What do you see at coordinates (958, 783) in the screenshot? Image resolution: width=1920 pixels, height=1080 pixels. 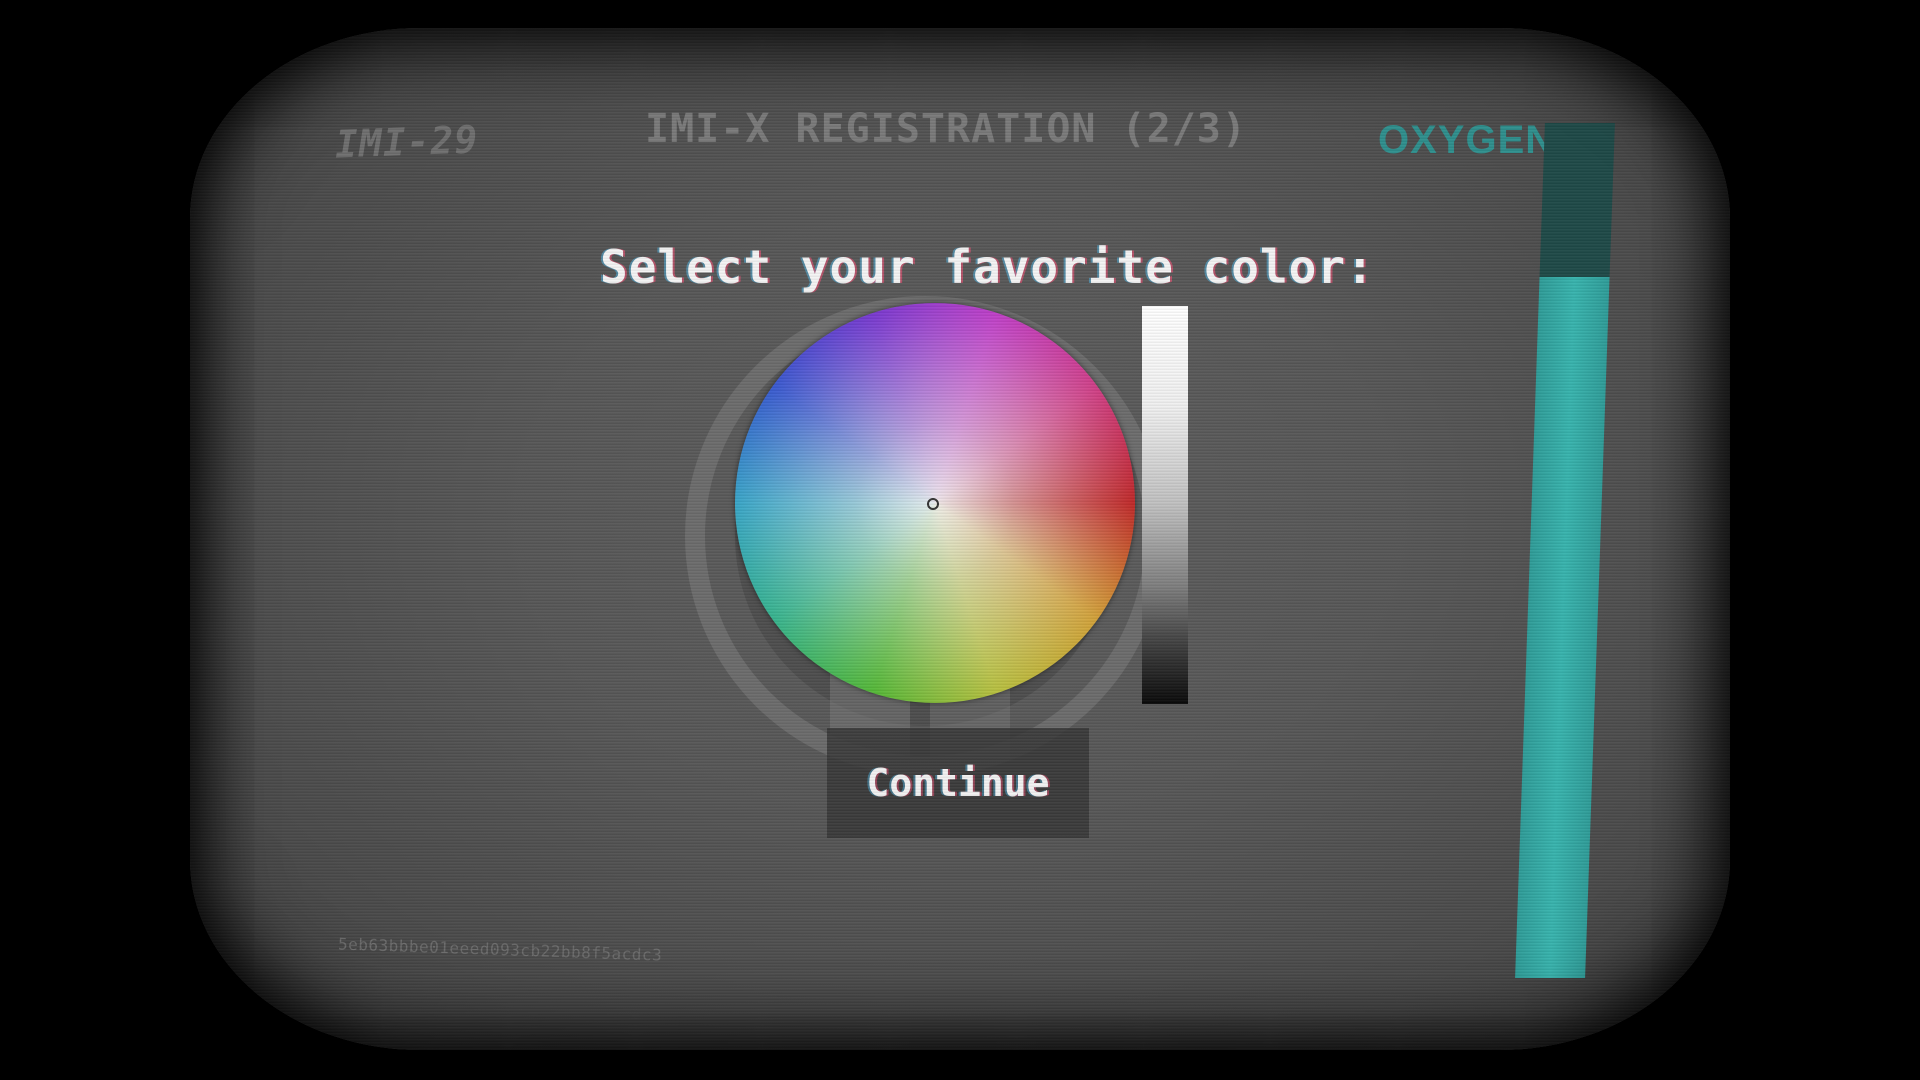 I see `continue-button: Continue` at bounding box center [958, 783].